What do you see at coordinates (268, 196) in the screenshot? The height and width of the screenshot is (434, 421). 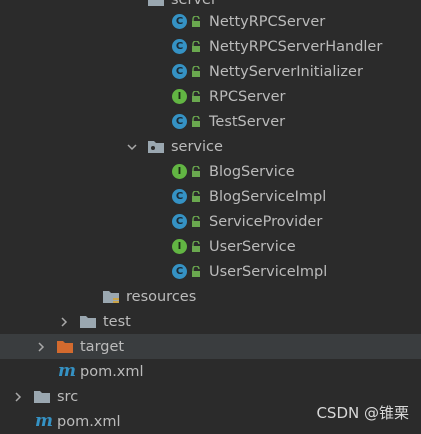 I see `tree-label: BlogServiceImpl` at bounding box center [268, 196].